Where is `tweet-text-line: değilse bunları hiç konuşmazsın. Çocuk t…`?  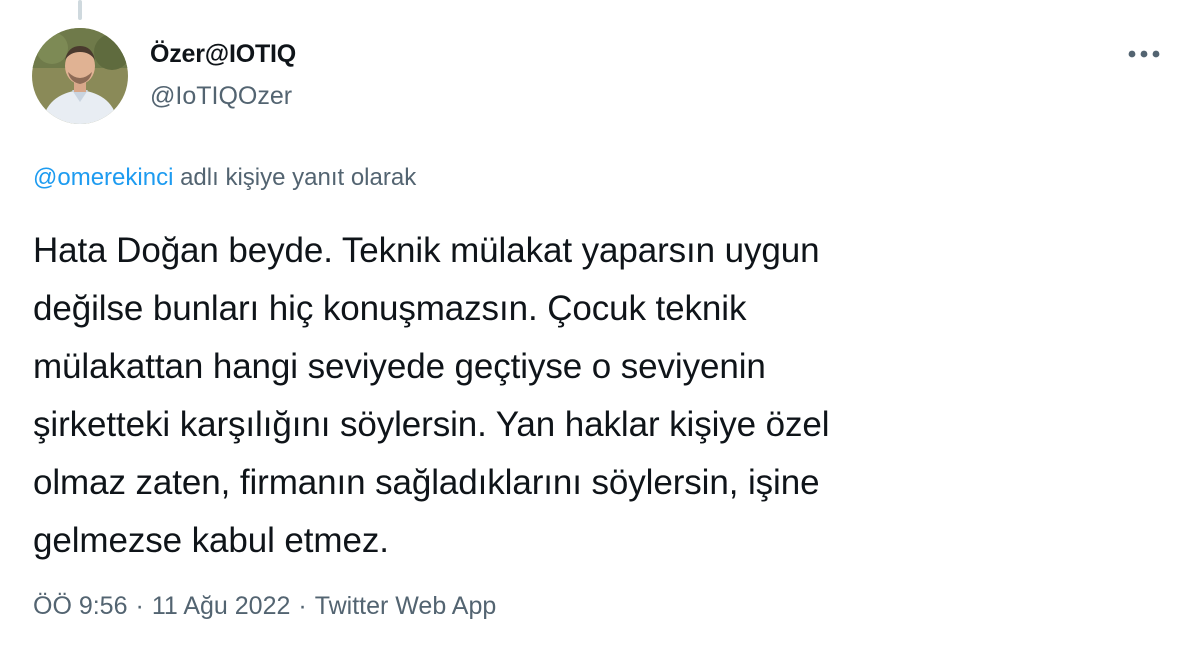 tweet-text-line: değilse bunları hiç konuşmazsın. Çocuk t… is located at coordinates (390, 308).